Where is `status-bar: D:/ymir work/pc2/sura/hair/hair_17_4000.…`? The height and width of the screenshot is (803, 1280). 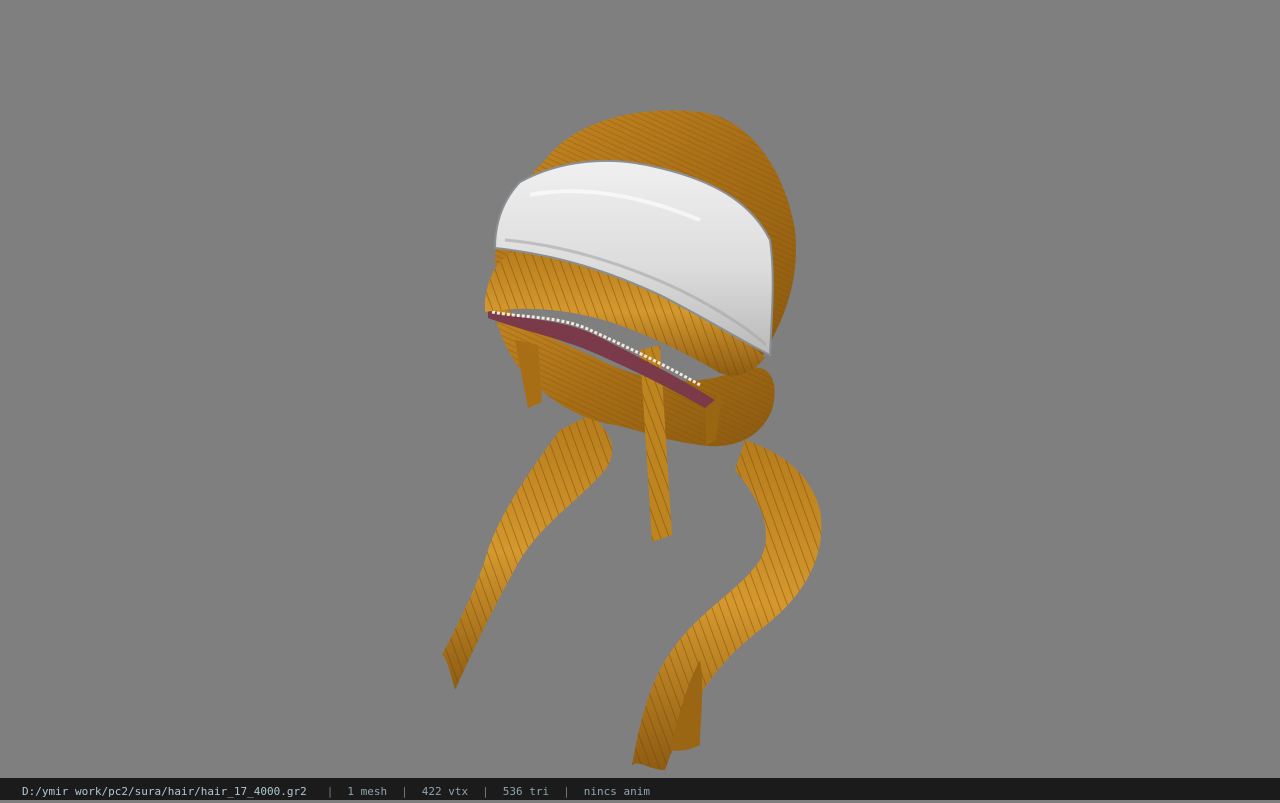 status-bar: D:/ymir work/pc2/sura/hair/hair_17_4000.… is located at coordinates (640, 789).